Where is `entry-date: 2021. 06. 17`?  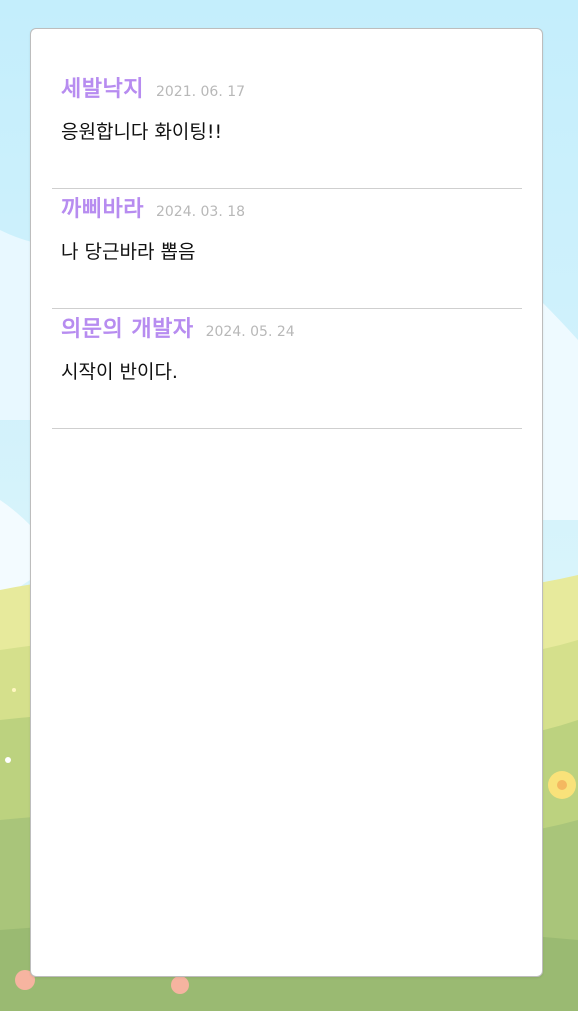 entry-date: 2021. 06. 17 is located at coordinates (200, 92).